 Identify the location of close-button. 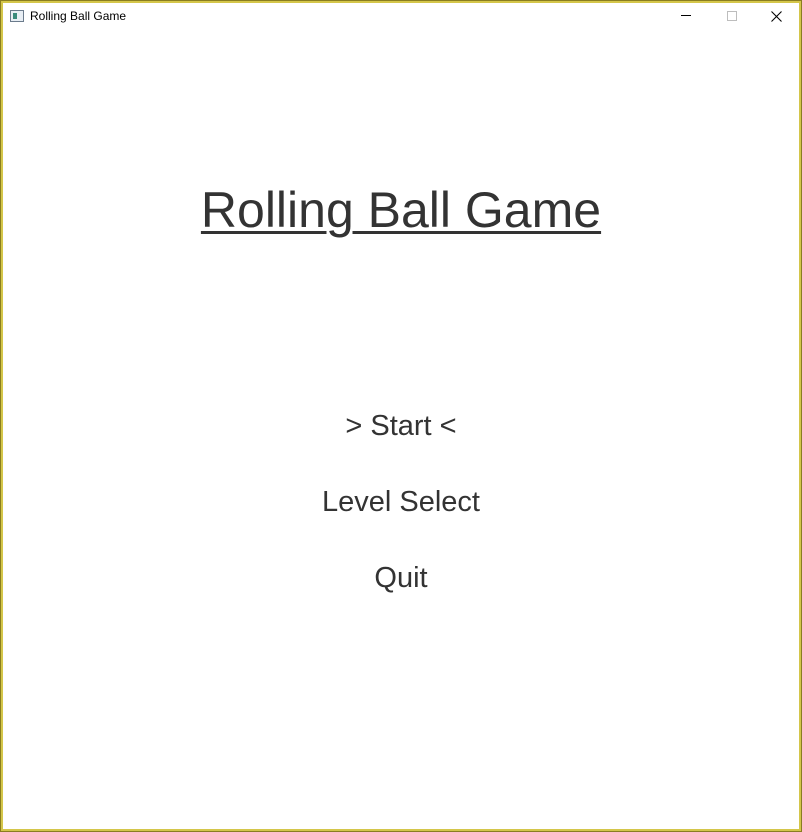
(776, 17).